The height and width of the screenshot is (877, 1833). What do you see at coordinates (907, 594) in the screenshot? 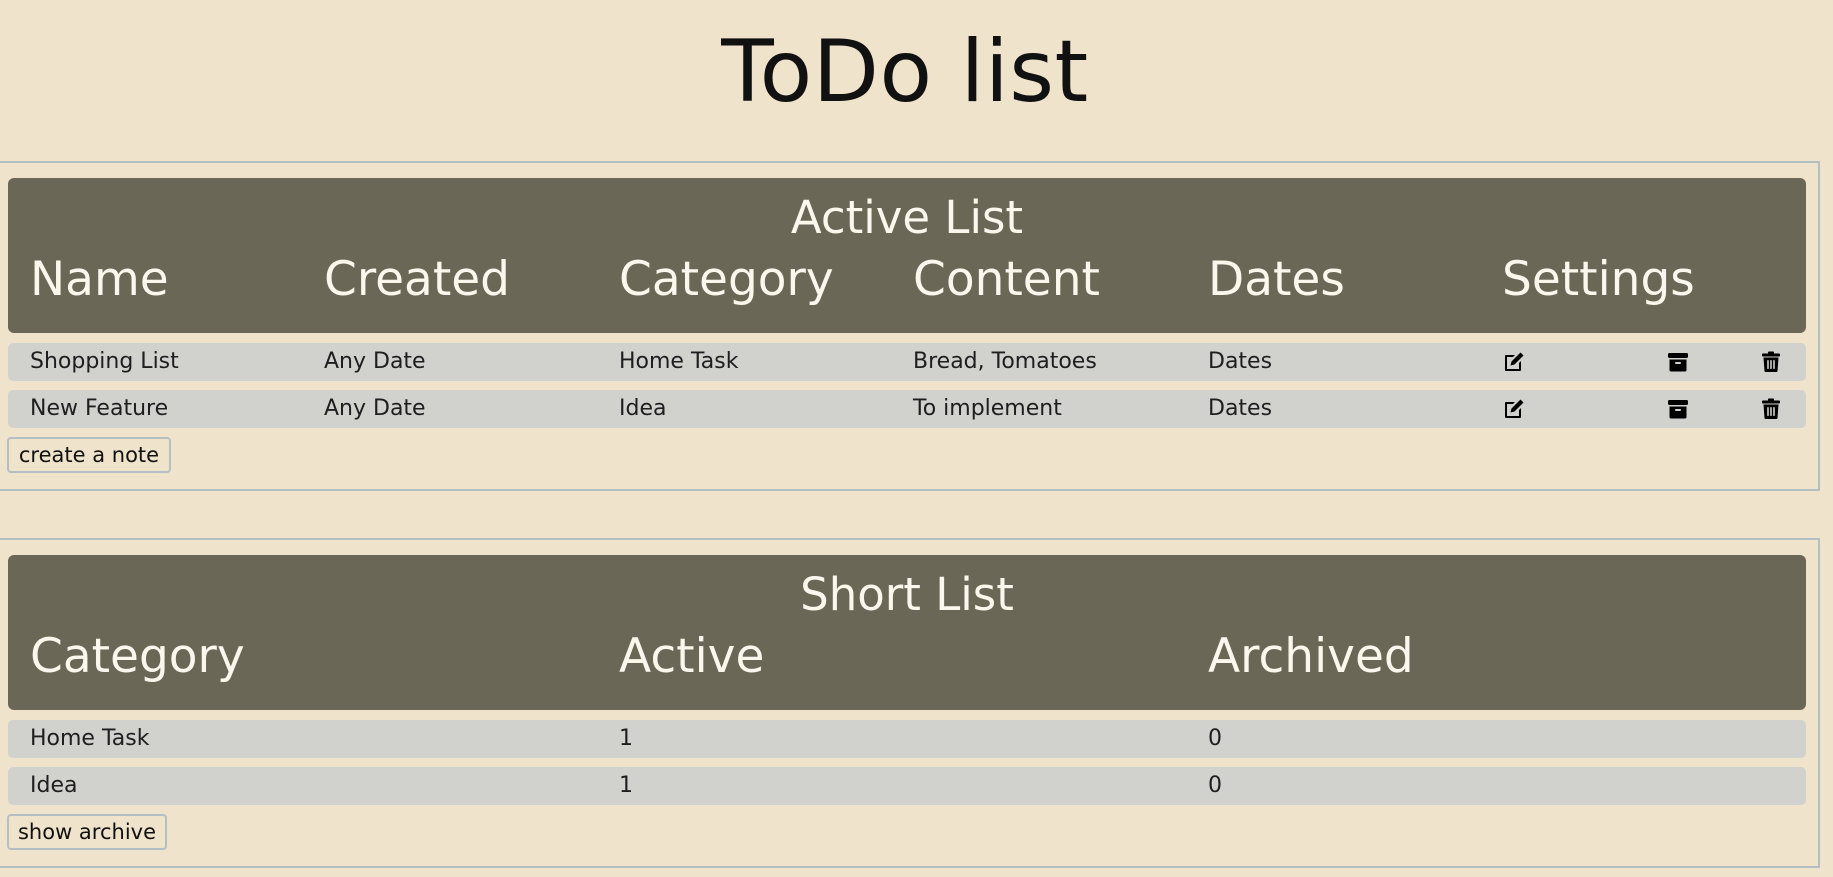
I see `short-list-heading: Short List` at bounding box center [907, 594].